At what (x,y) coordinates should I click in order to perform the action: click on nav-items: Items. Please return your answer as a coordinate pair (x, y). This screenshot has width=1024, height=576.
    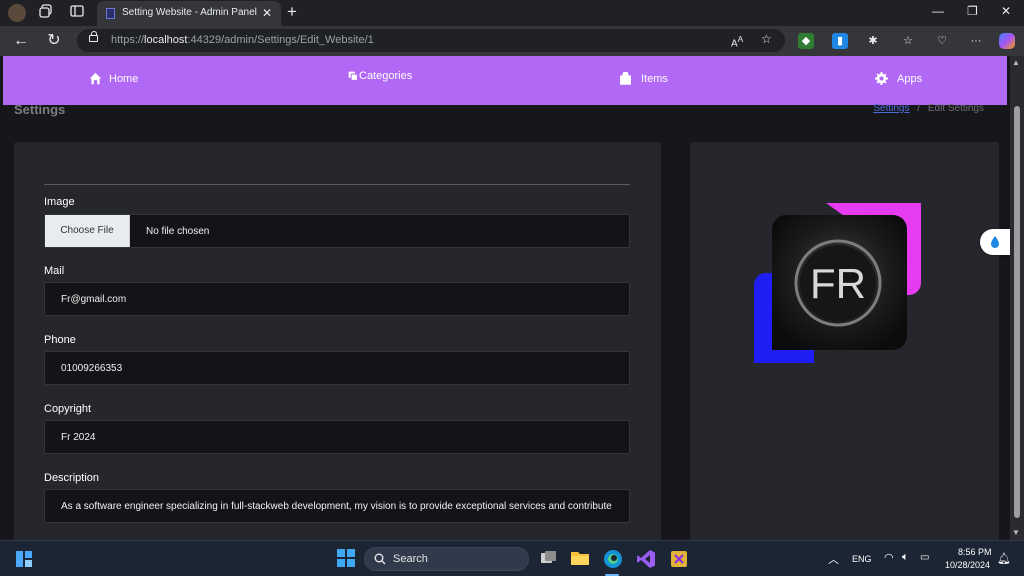
    Looking at the image, I should click on (643, 78).